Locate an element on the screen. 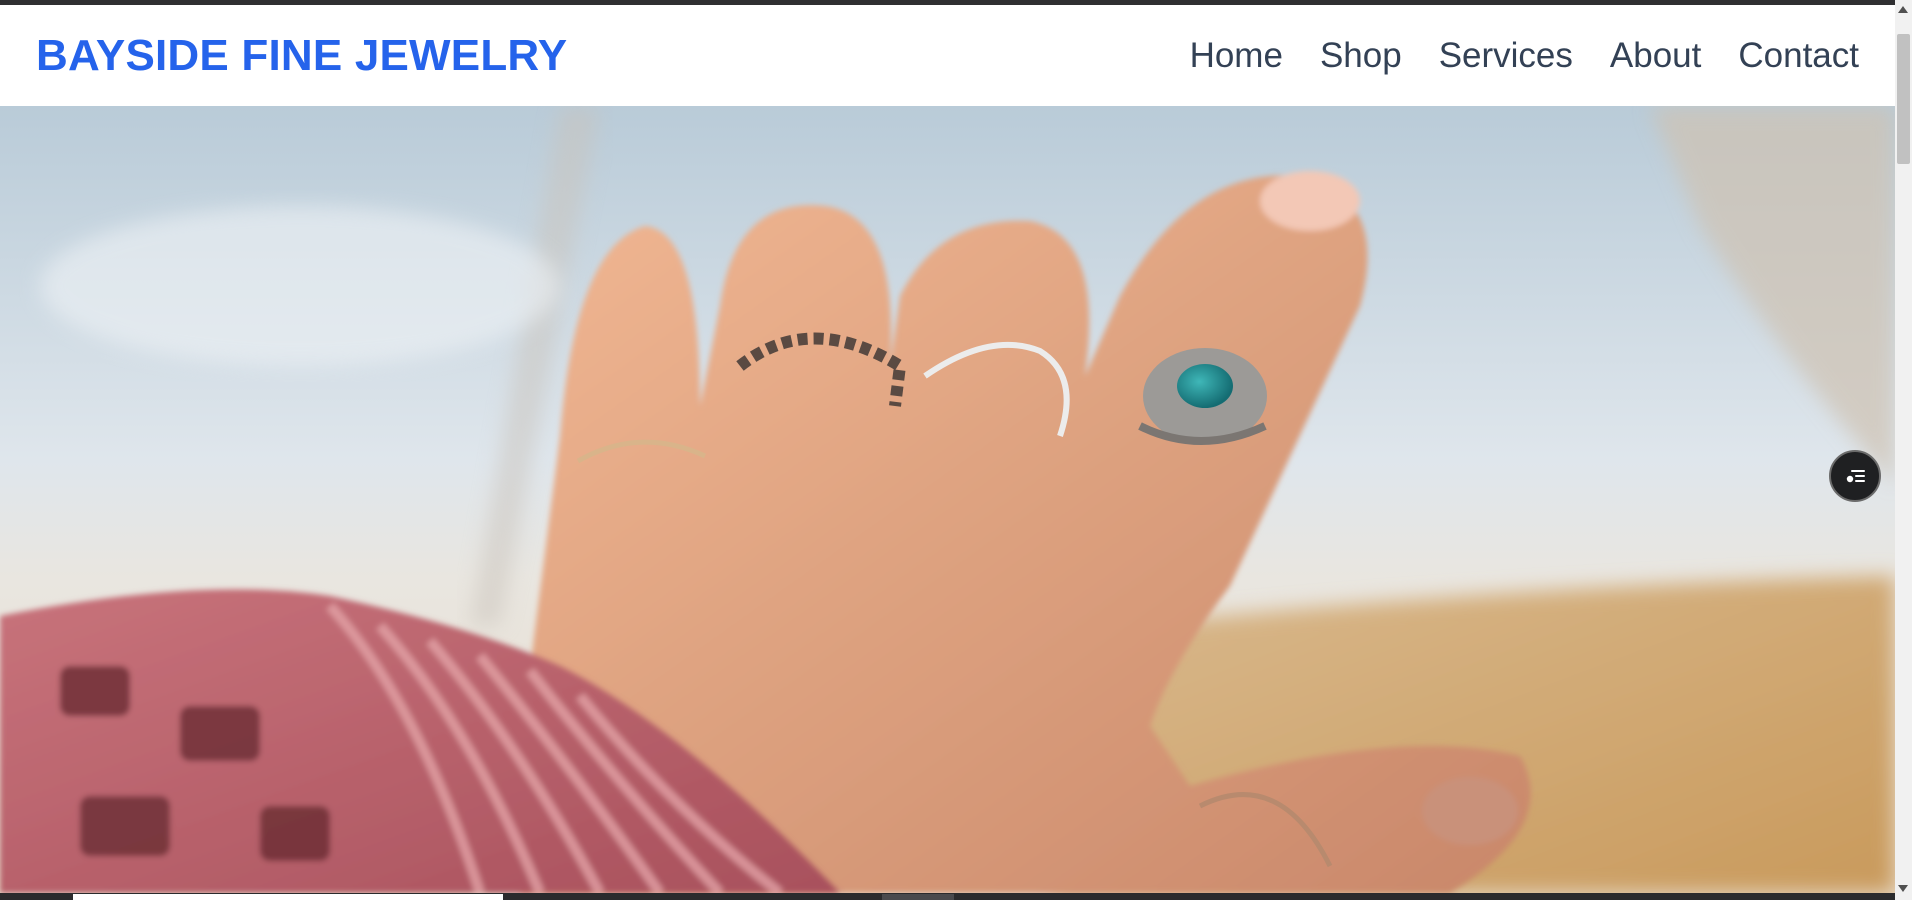 This screenshot has width=1912, height=900. floating-menu-button is located at coordinates (1855, 476).